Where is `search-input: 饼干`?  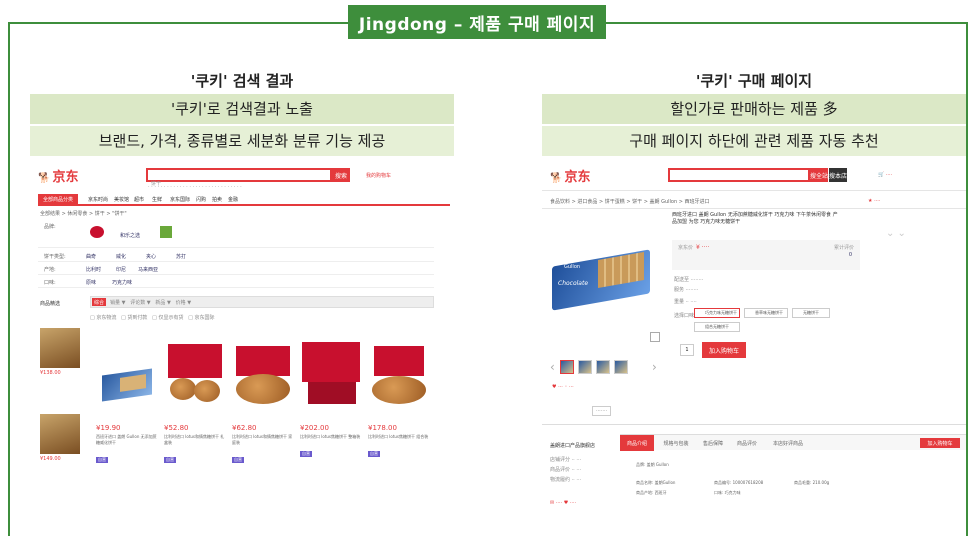
search-input: 饼干 is located at coordinates (239, 177).